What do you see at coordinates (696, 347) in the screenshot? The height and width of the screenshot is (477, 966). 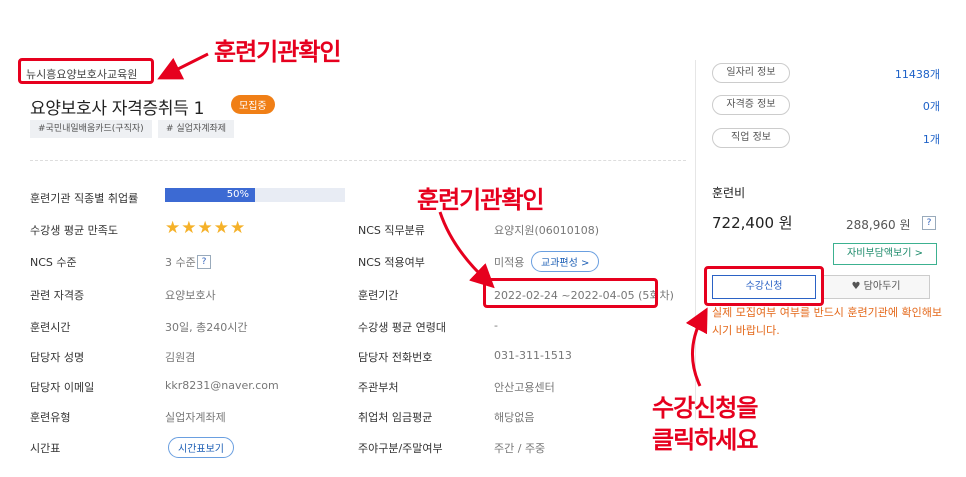 I see `arrow-to-apply` at bounding box center [696, 347].